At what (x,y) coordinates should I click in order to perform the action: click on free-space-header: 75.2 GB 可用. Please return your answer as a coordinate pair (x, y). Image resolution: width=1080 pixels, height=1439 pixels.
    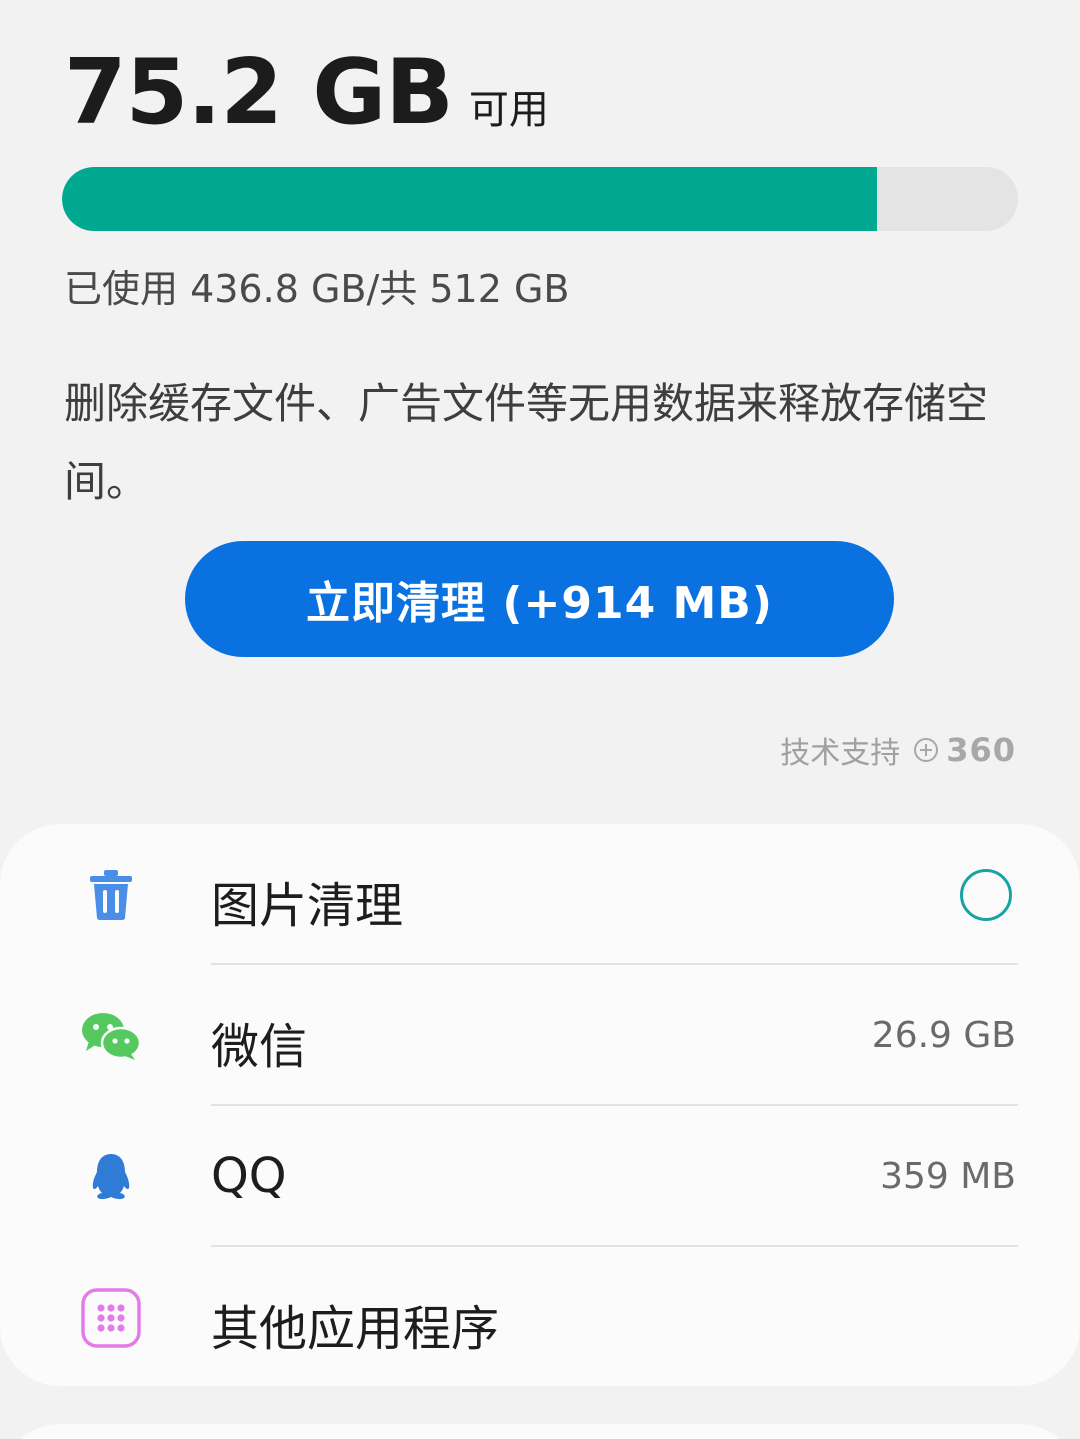
    Looking at the image, I should click on (306, 92).